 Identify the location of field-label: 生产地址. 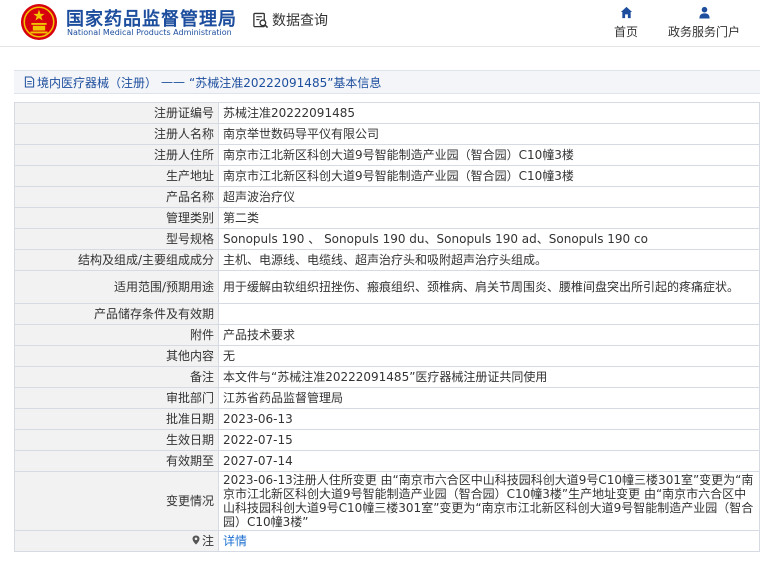
(116, 176).